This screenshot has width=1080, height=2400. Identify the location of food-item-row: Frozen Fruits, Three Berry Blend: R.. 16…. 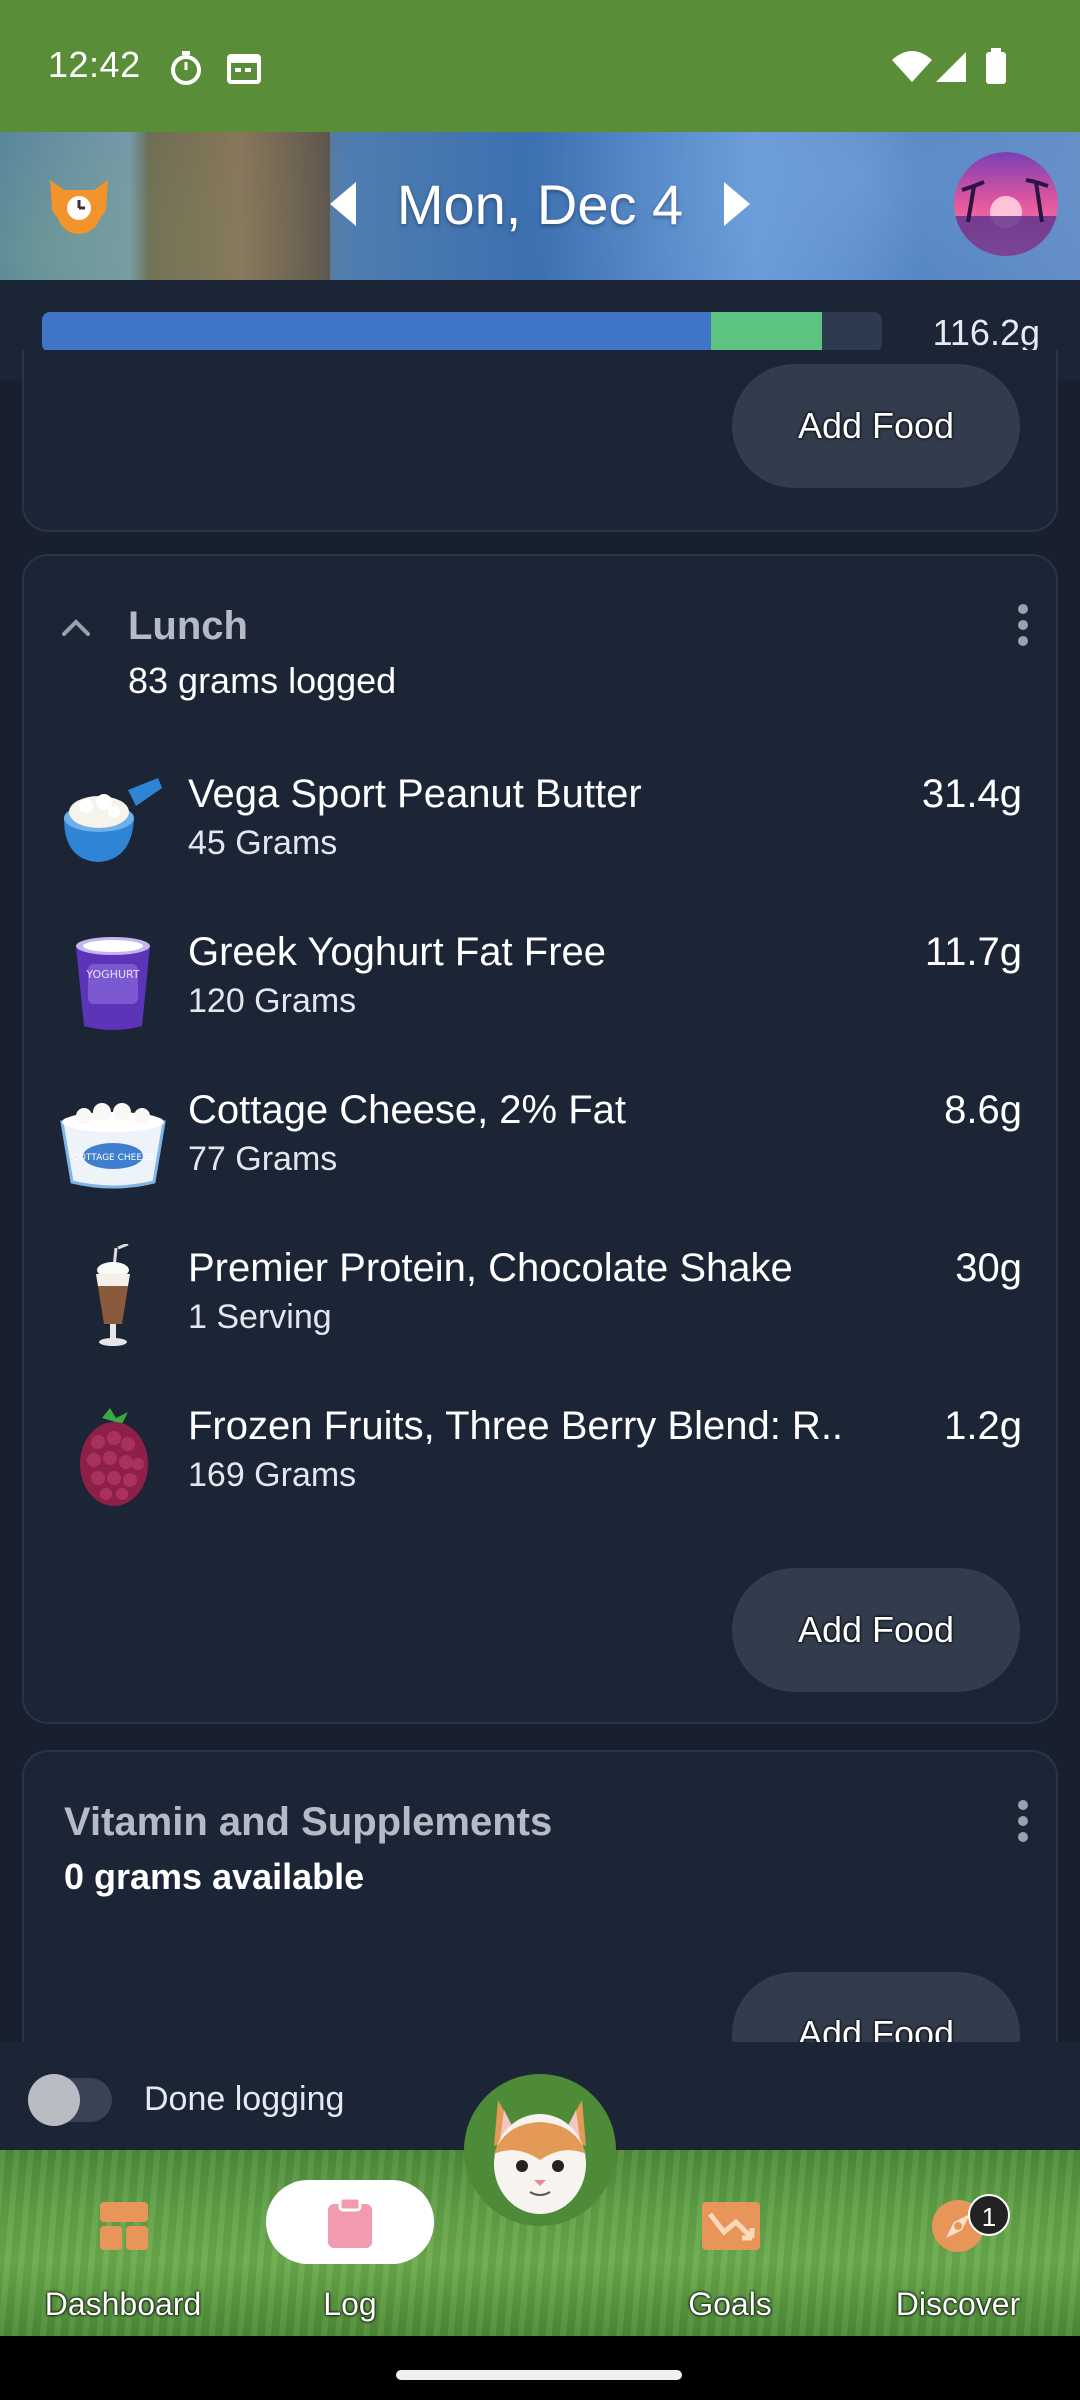
(540, 1455).